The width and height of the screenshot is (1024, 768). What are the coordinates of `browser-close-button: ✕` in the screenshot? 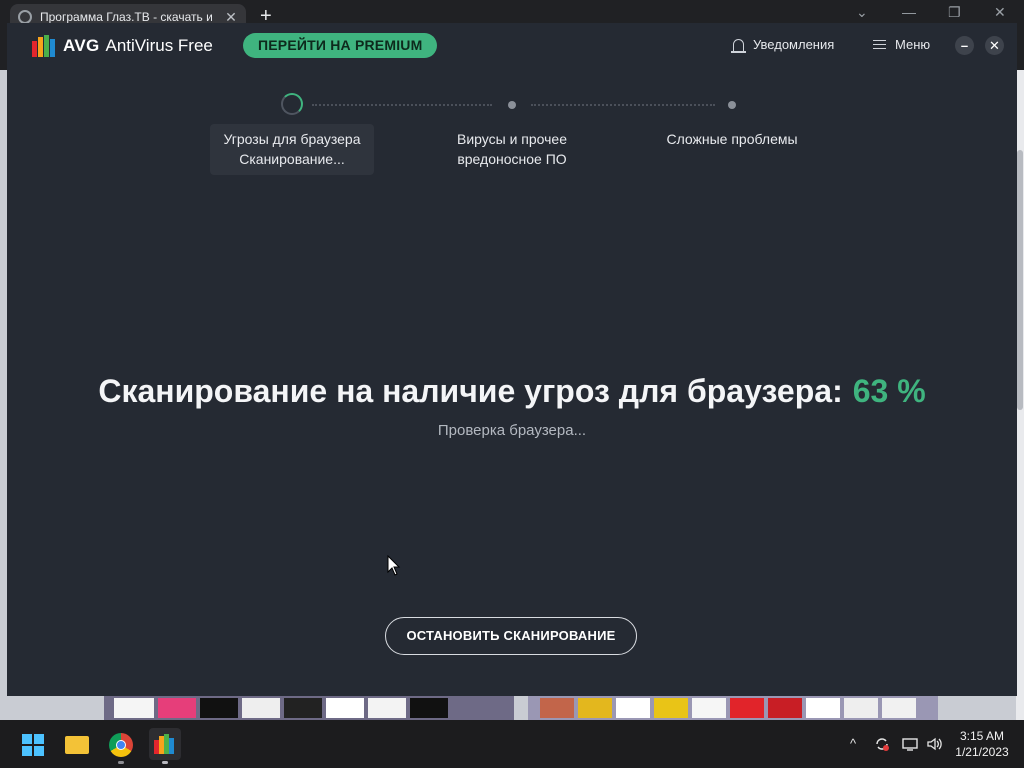 It's located at (1000, 12).